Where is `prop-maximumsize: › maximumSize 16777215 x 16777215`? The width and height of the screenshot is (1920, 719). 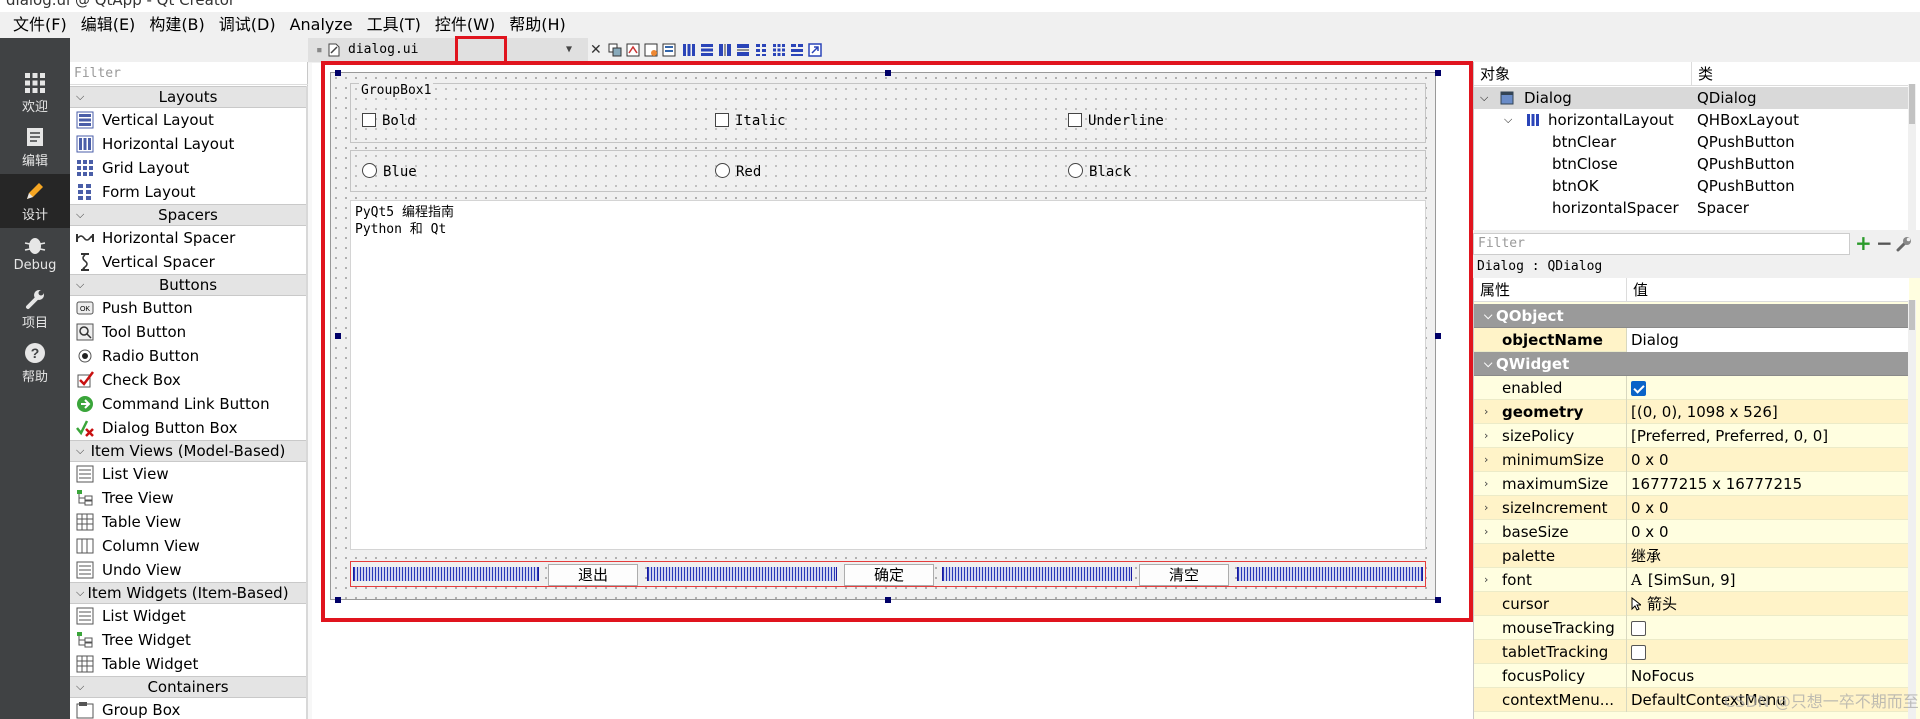 prop-maximumsize: › maximumSize 16777215 x 16777215 is located at coordinates (1691, 484).